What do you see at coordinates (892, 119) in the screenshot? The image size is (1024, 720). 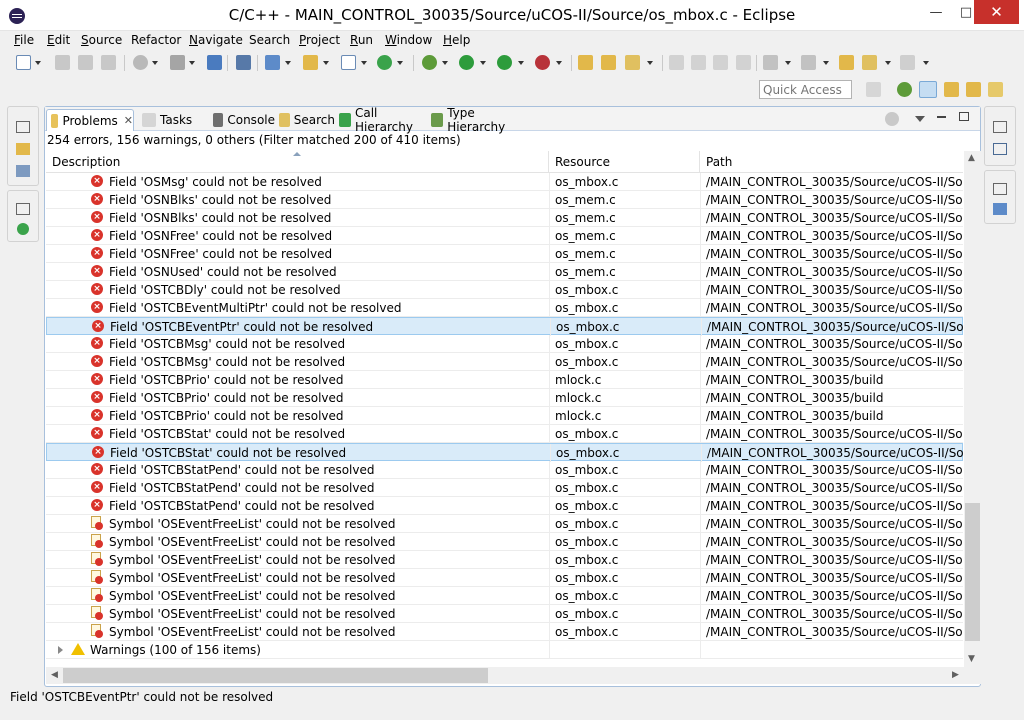 I see `focus-icon` at bounding box center [892, 119].